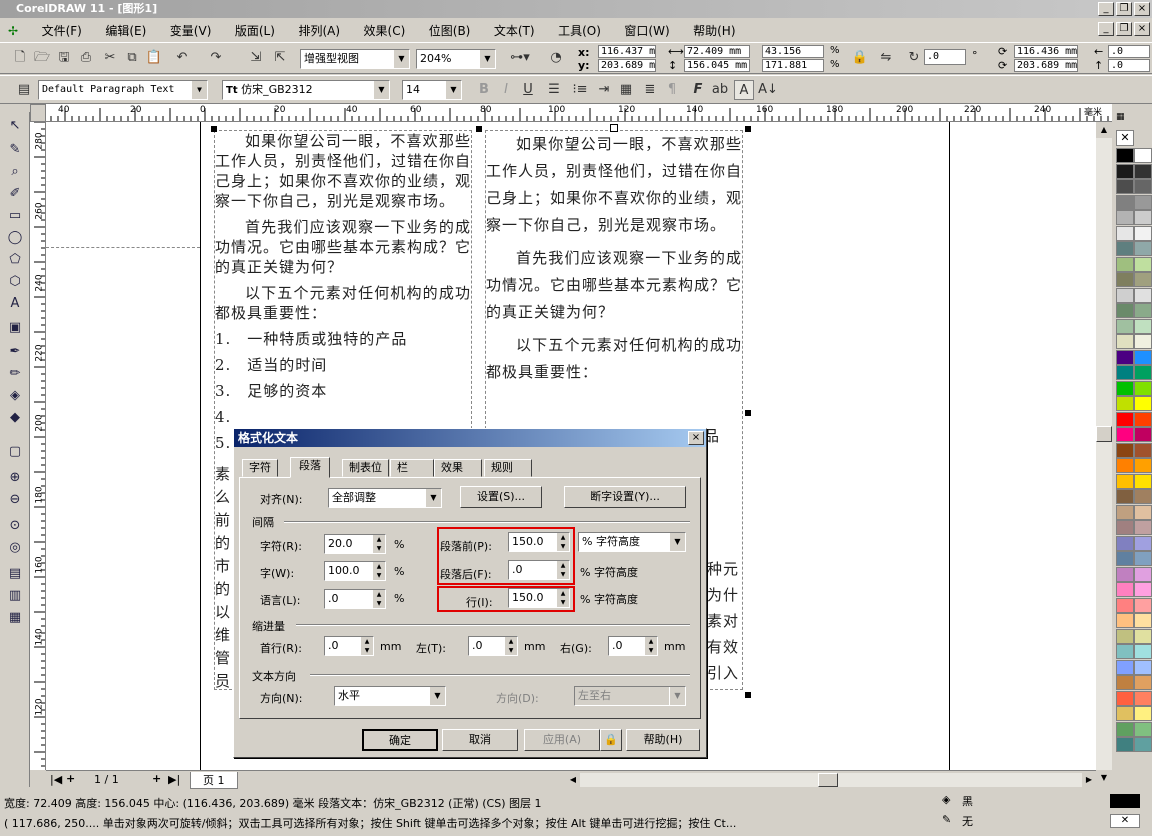  Describe the element at coordinates (1106, 9) in the screenshot. I see `minimize-button: _` at that location.